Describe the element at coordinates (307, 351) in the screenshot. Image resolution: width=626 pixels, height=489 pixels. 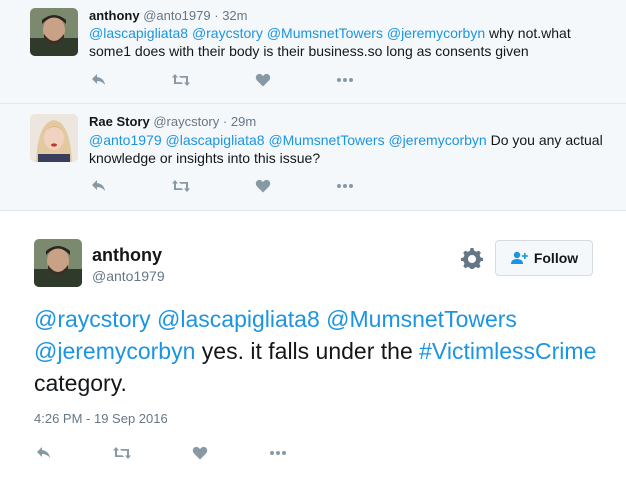
I see `tweet-text-segment: yes. it falls under the` at that location.